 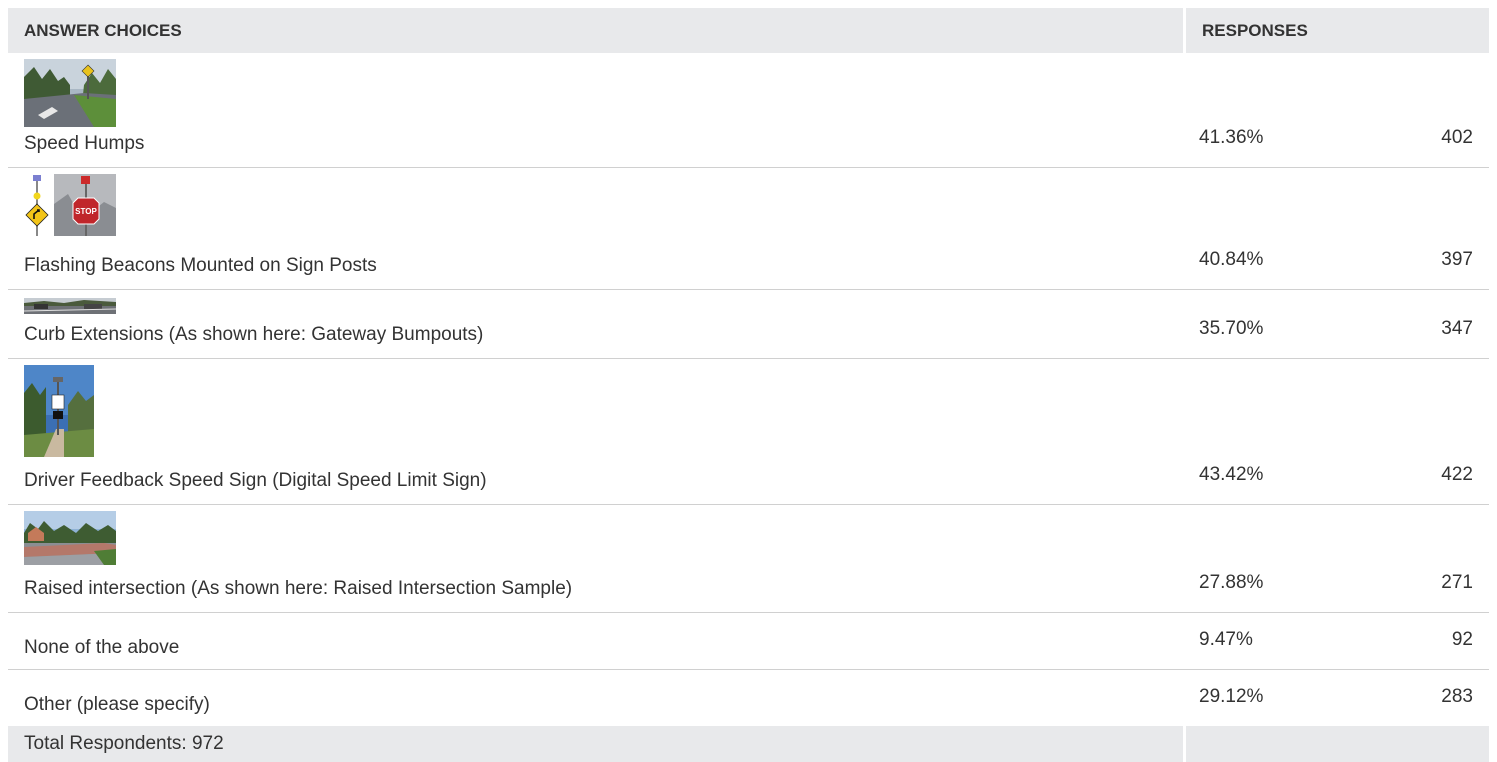 I want to click on response-percent: 41.36%, so click(x=1231, y=137).